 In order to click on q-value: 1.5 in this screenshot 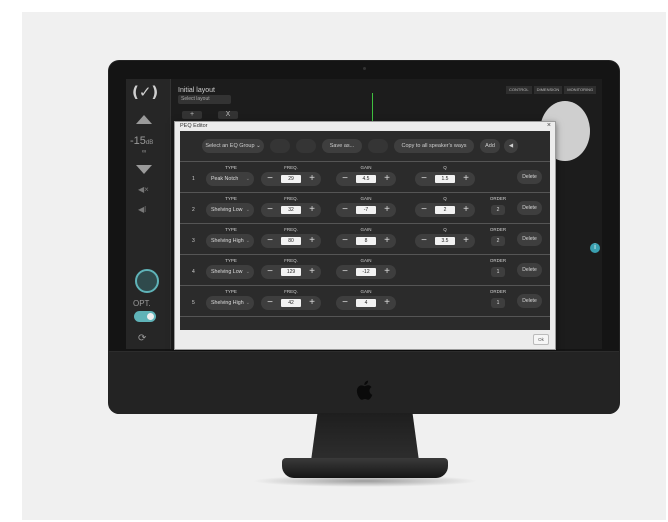, I will do `click(445, 179)`.